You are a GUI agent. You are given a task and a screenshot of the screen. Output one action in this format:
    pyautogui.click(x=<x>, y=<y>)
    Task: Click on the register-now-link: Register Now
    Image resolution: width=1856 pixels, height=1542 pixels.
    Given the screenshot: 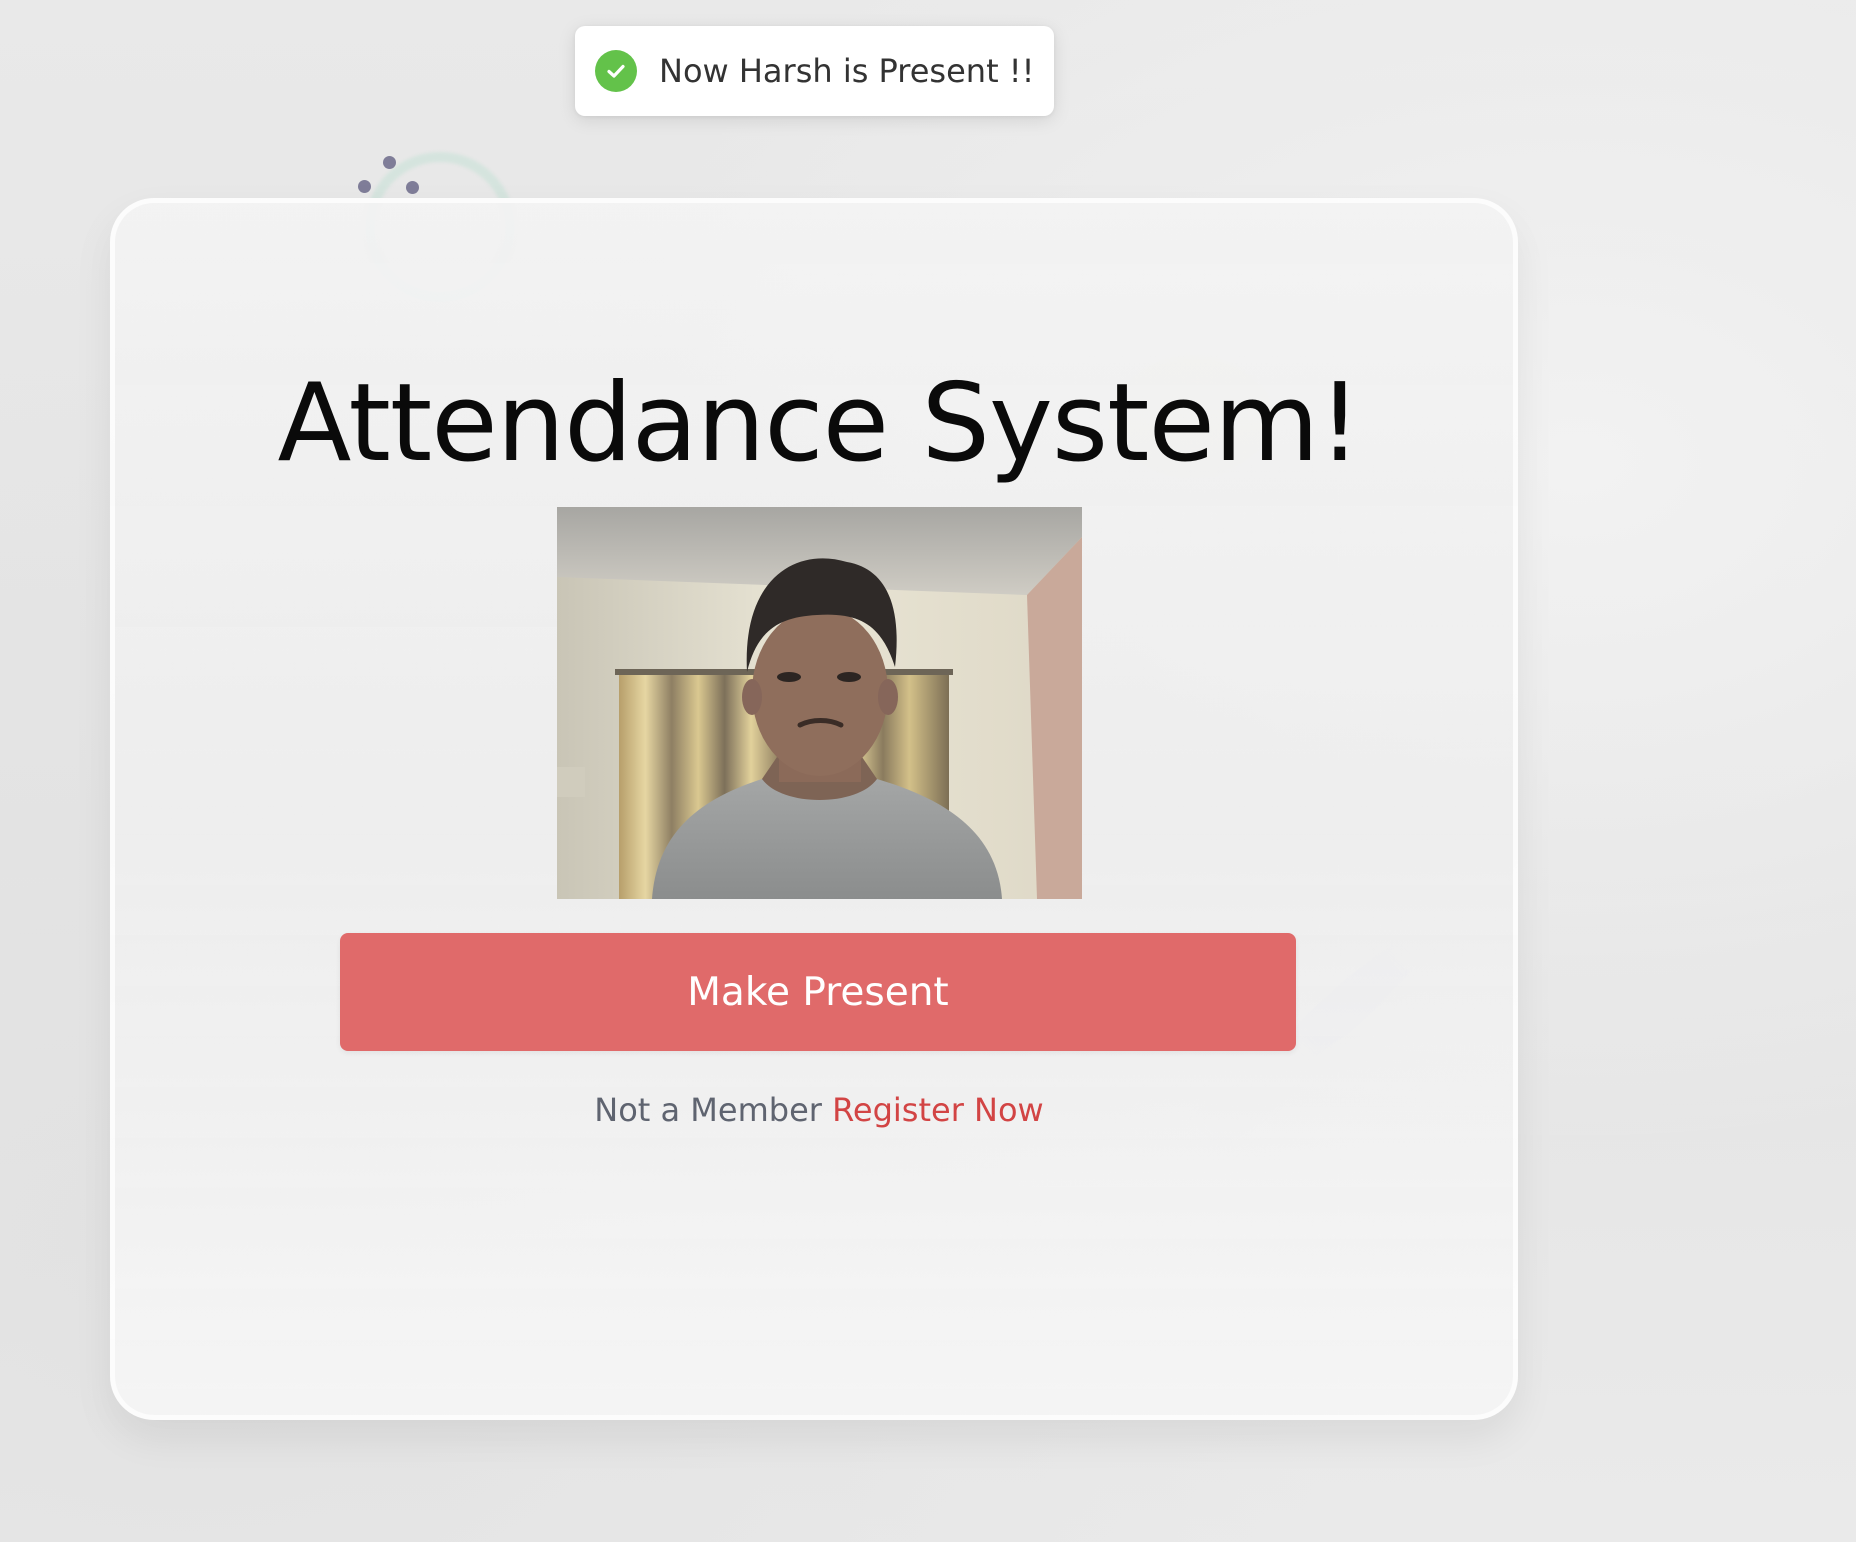 What is the action you would take?
    pyautogui.click(x=938, y=1110)
    